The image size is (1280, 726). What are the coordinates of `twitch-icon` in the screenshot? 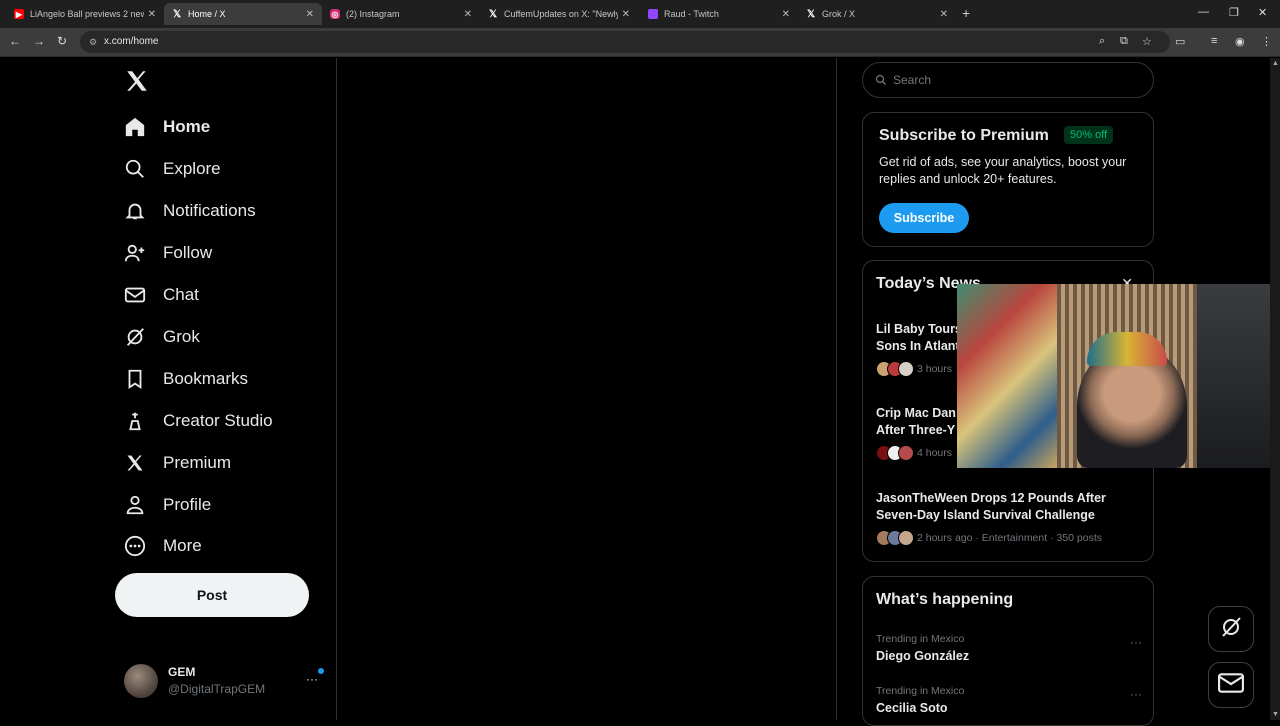 It's located at (653, 14).